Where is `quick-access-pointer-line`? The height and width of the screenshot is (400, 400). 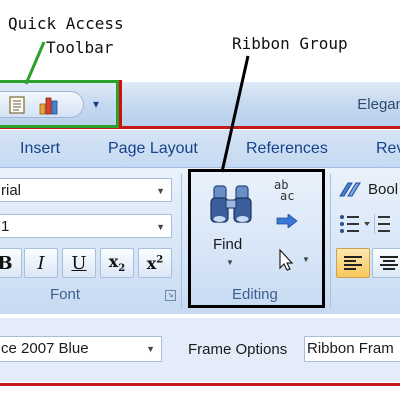
quick-access-pointer-line is located at coordinates (35, 63).